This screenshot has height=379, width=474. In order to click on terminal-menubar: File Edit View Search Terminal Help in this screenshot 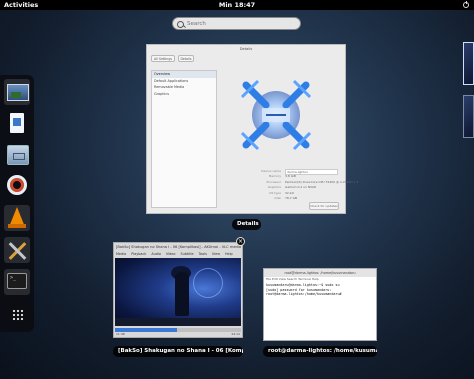, I will do `click(292, 279)`.